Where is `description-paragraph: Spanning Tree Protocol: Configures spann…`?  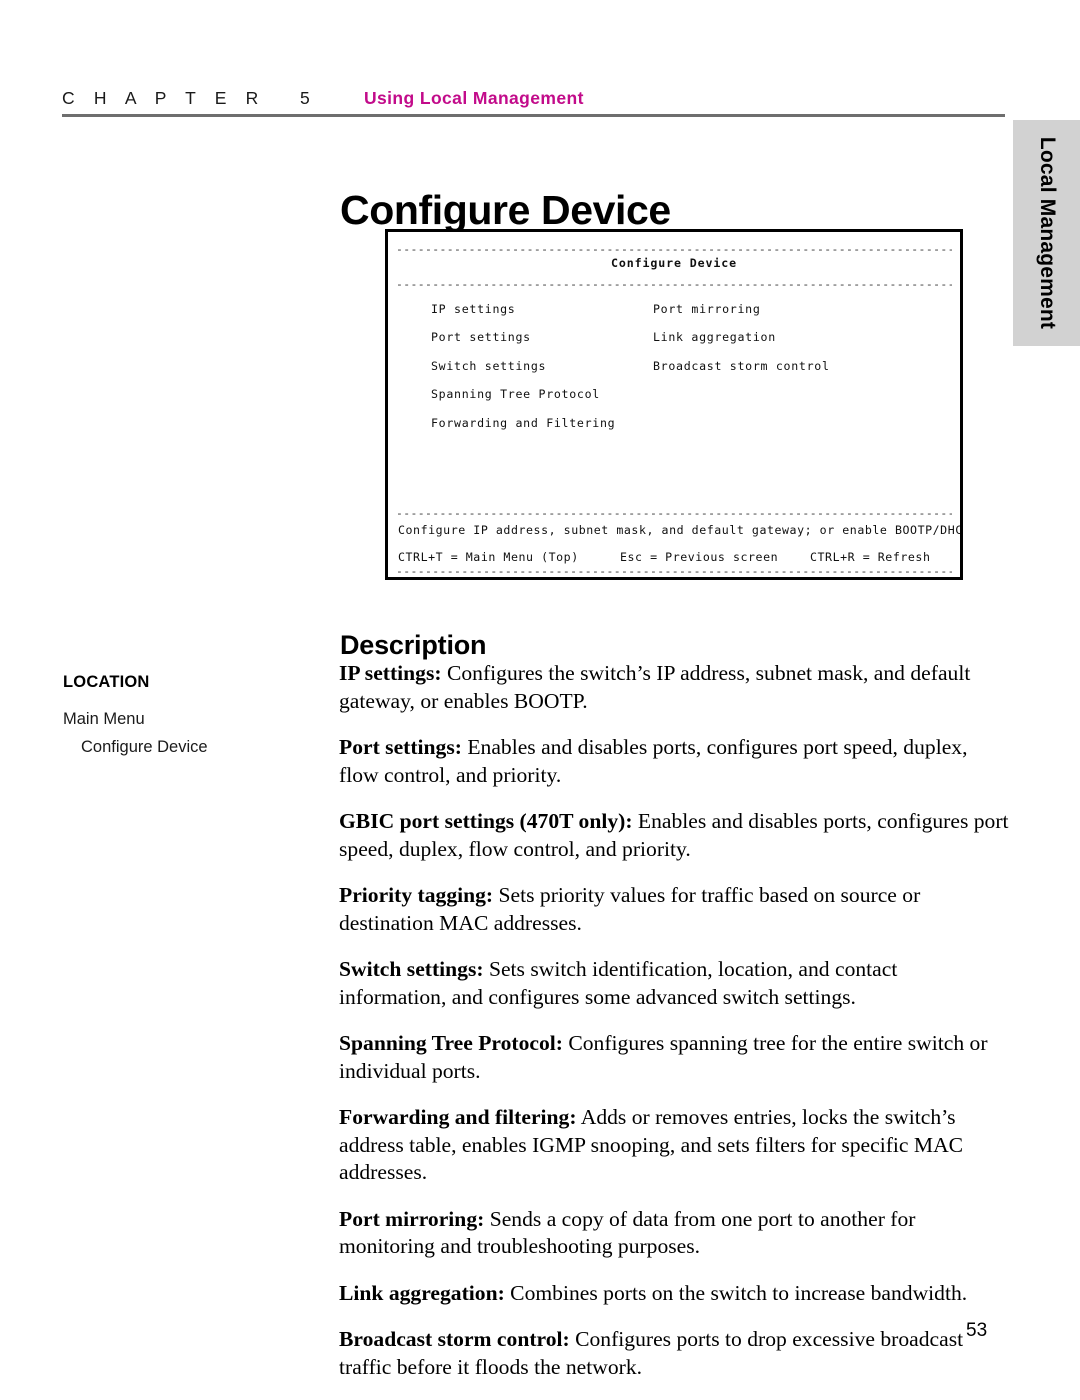
description-paragraph: Spanning Tree Protocol: Configures spann… is located at coordinates (674, 1057).